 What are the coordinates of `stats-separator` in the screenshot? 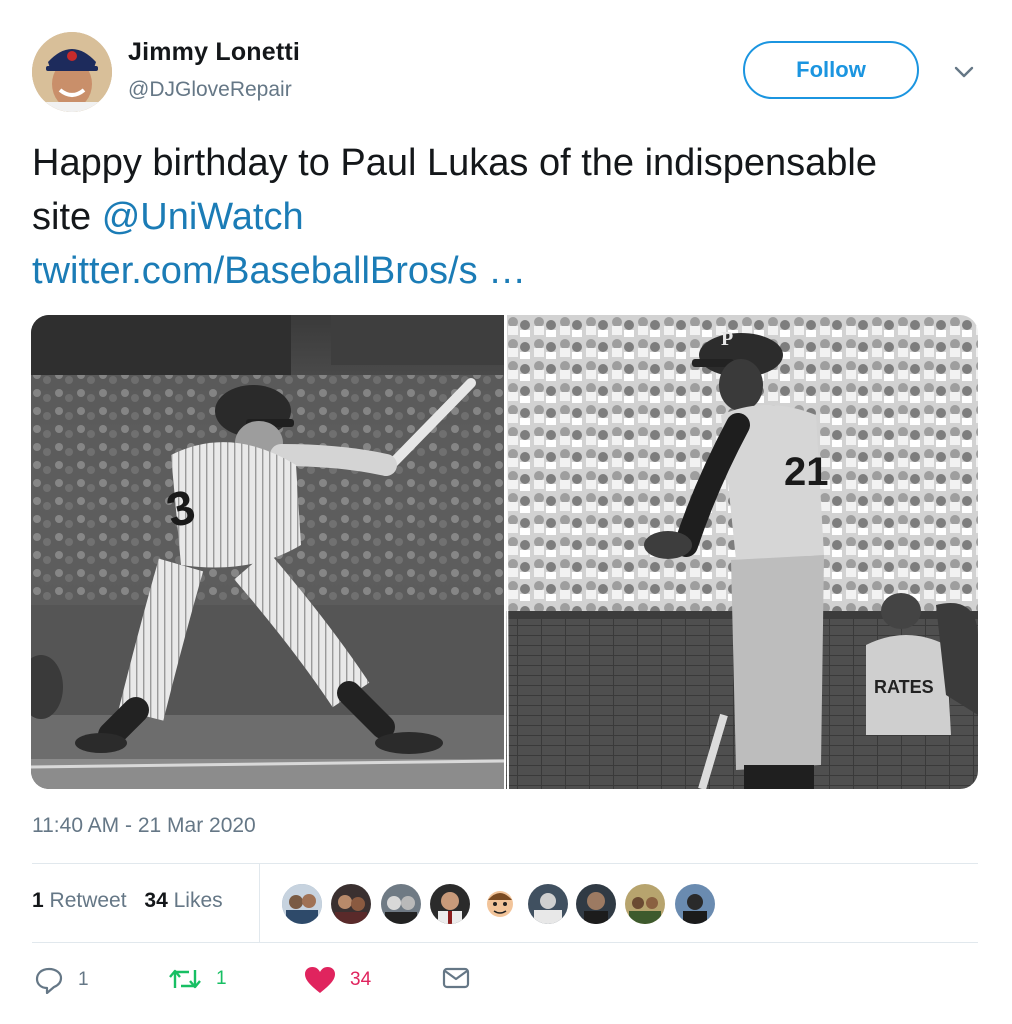 It's located at (259, 903).